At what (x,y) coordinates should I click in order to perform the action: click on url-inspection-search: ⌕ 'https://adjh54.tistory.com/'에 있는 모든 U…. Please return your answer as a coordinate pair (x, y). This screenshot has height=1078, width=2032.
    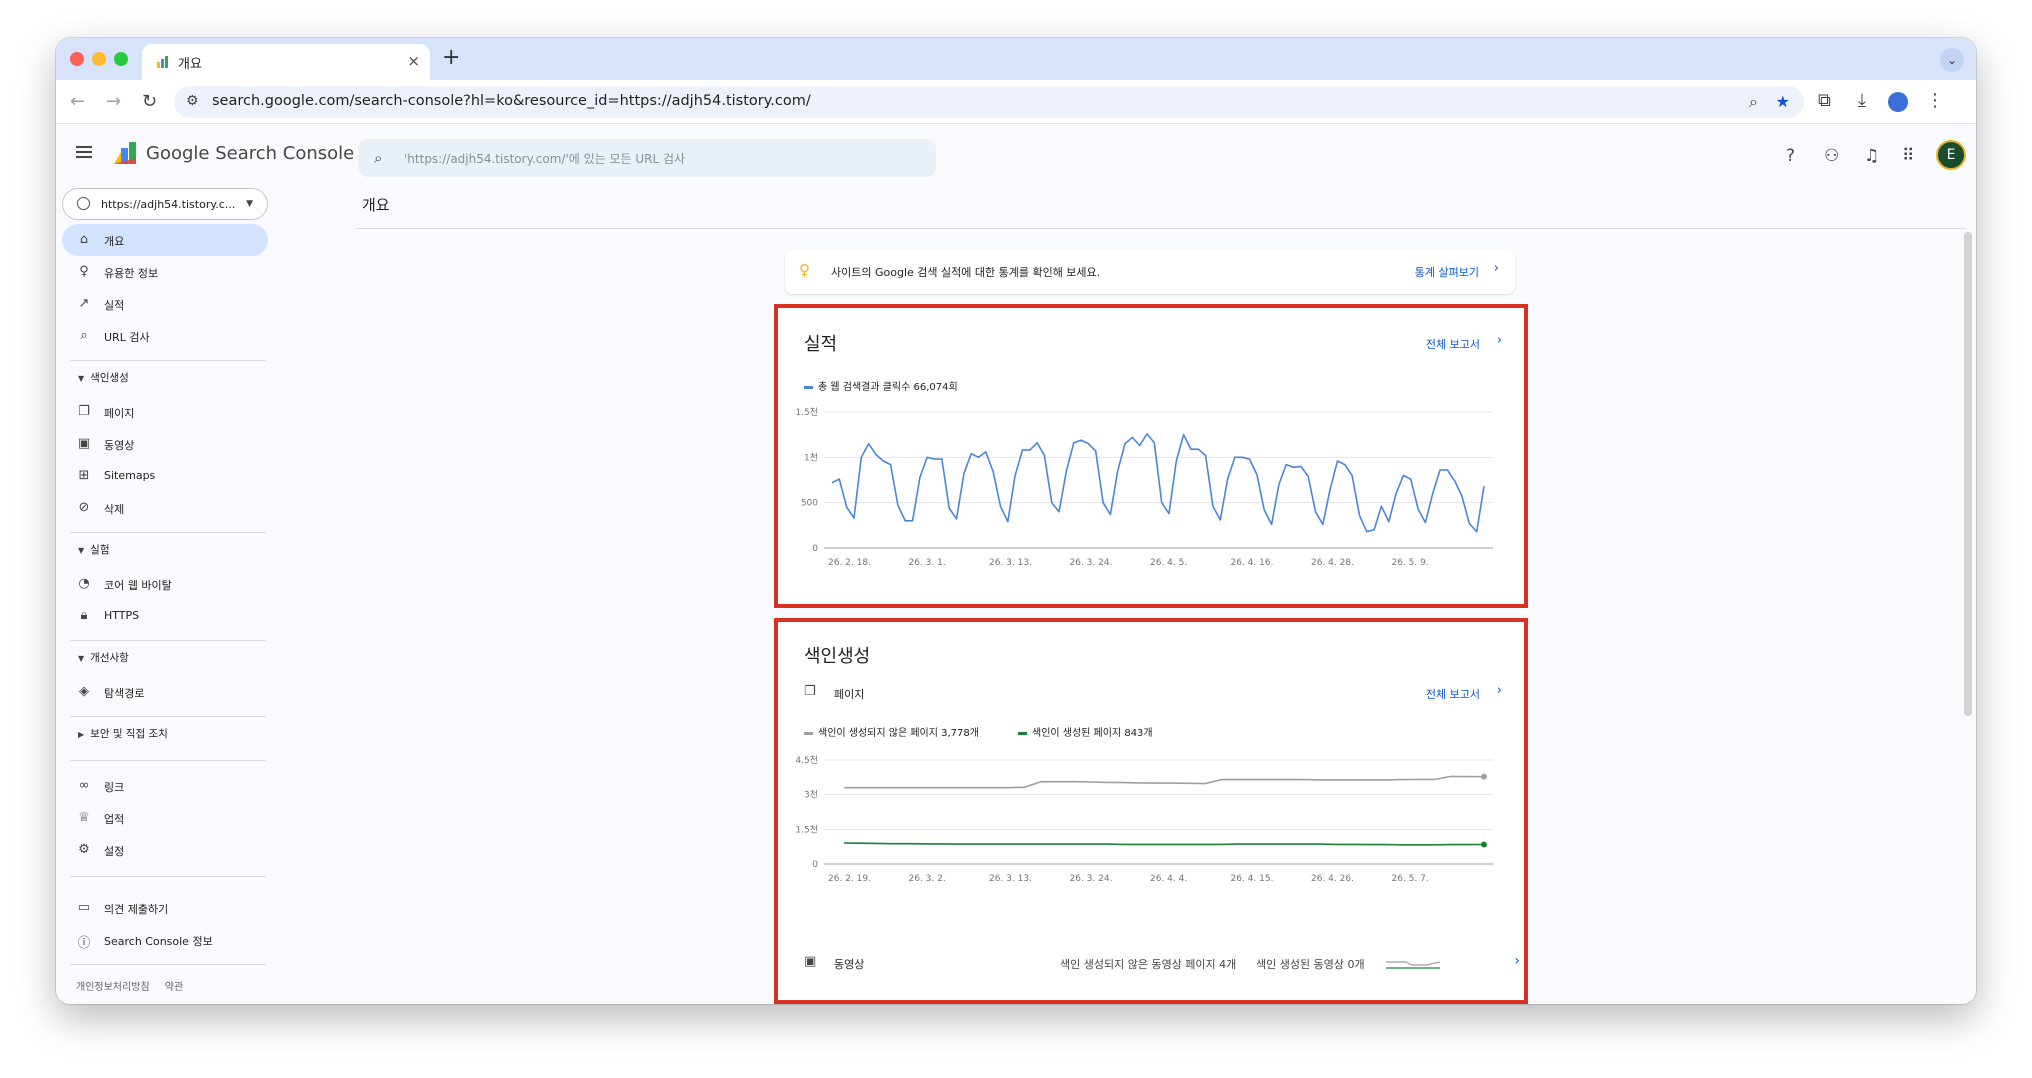
    Looking at the image, I should click on (647, 158).